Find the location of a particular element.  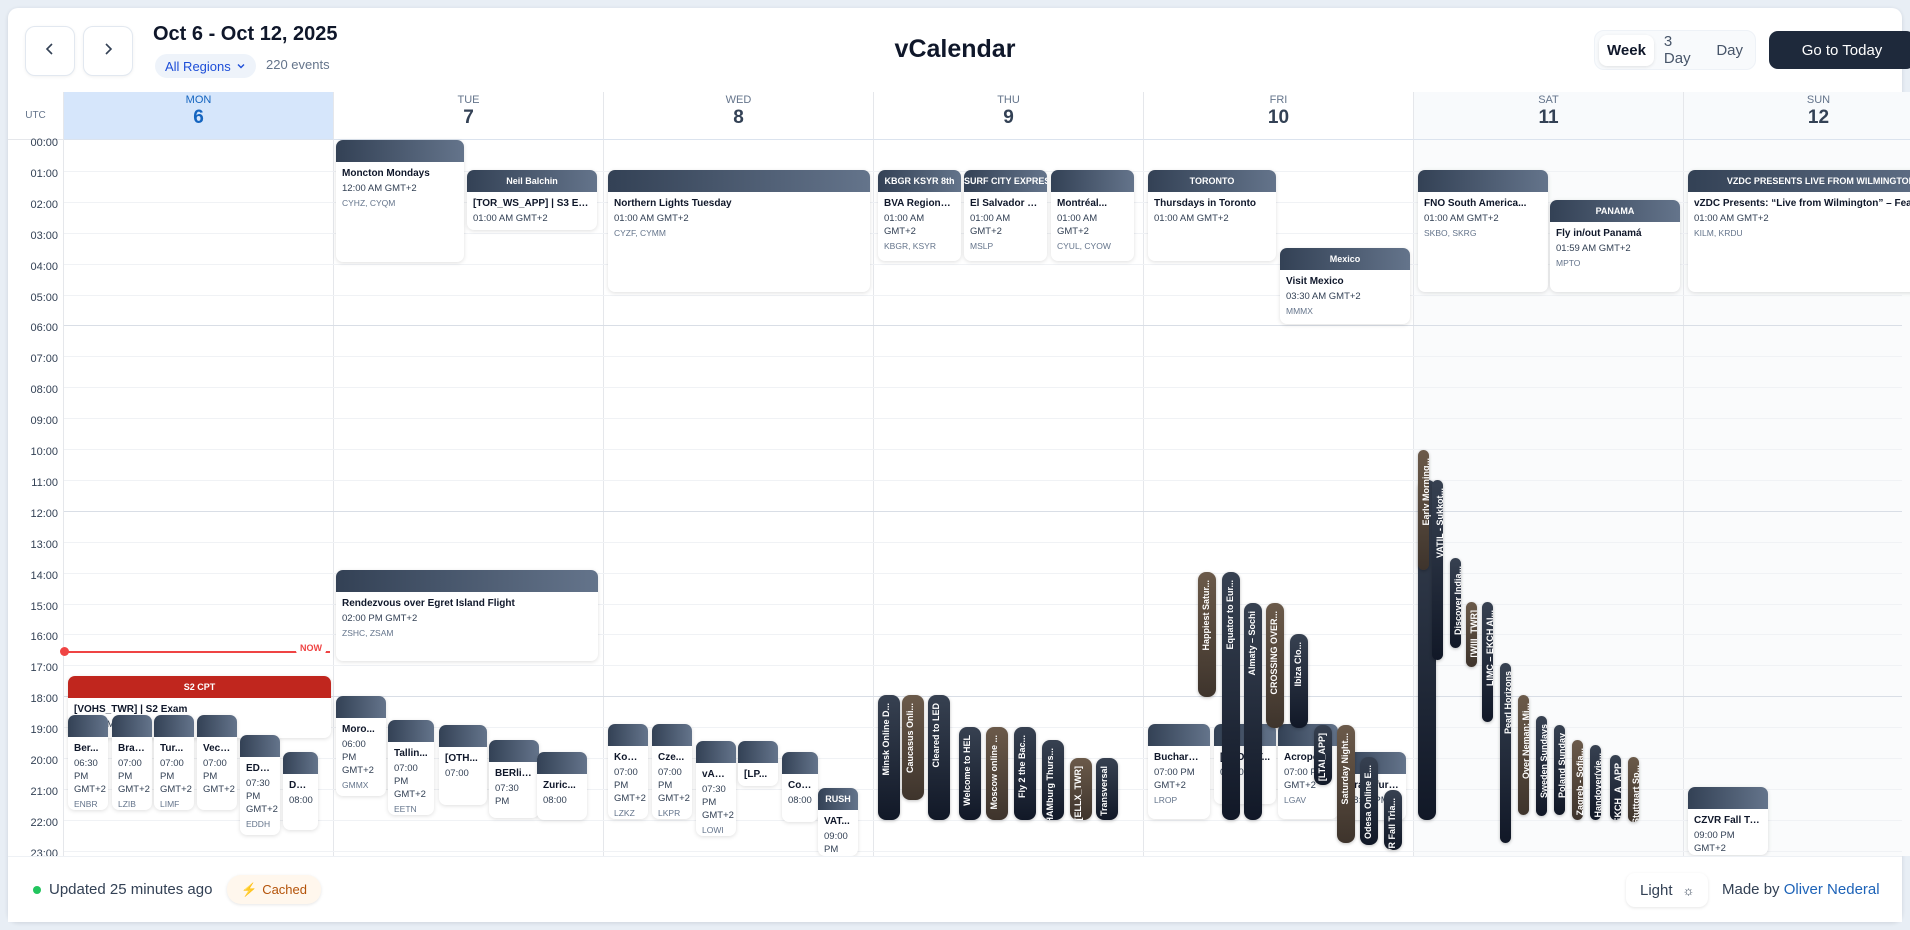

event-pill: [LTAI_APP] is located at coordinates (1323, 755).